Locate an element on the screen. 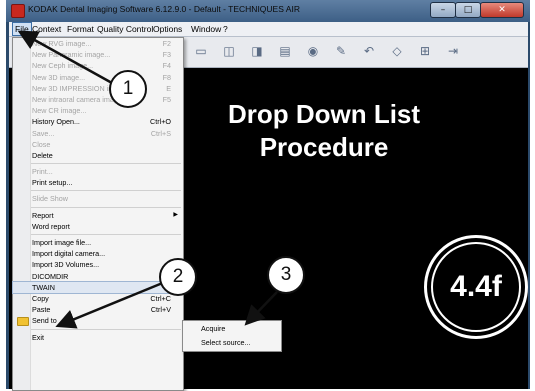 This screenshot has height=391, width=535. section-badge: 4.4f is located at coordinates (476, 287).